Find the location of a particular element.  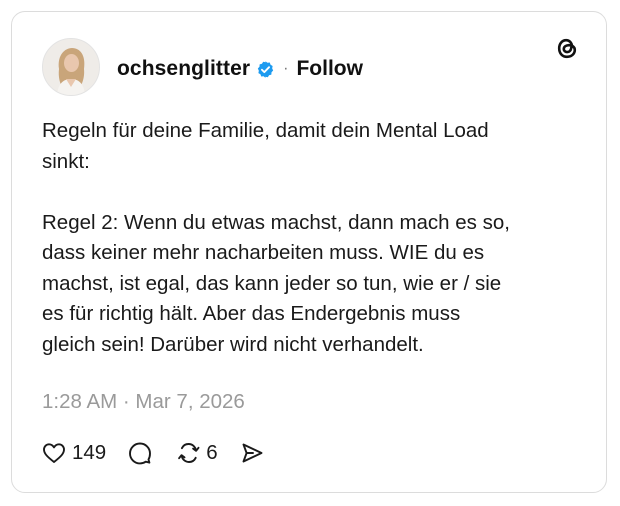

repost-icon is located at coordinates (189, 453).